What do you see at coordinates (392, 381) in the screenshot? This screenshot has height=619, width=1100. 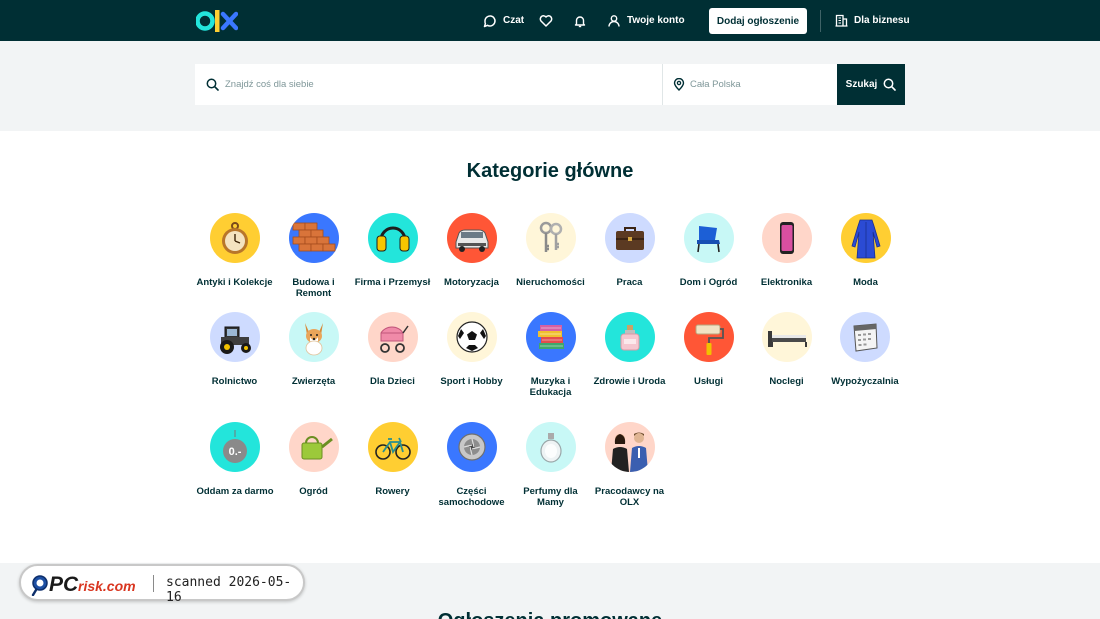 I see `category-label: Dla Dzieci` at bounding box center [392, 381].